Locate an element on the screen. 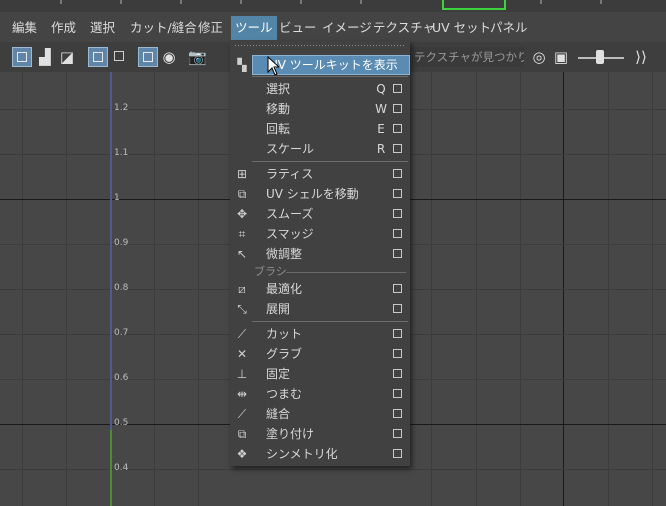  menu-cut-sew: カット/縫合 is located at coordinates (163, 28).